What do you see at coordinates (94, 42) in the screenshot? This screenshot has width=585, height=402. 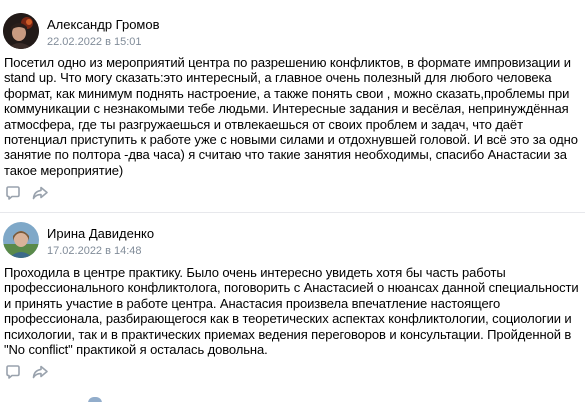 I see `post-date: 22.02.2022 в 15:01` at bounding box center [94, 42].